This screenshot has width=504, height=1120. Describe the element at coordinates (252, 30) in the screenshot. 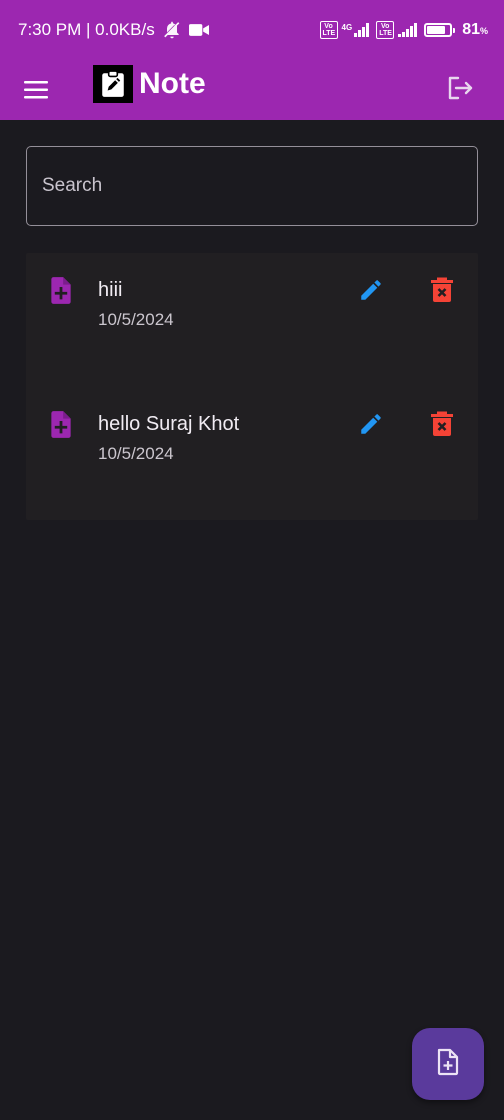

I see `status-bar: 7:30 PM | 0.0KB/s Vo LTE 4G Vo LTE 81%` at that location.